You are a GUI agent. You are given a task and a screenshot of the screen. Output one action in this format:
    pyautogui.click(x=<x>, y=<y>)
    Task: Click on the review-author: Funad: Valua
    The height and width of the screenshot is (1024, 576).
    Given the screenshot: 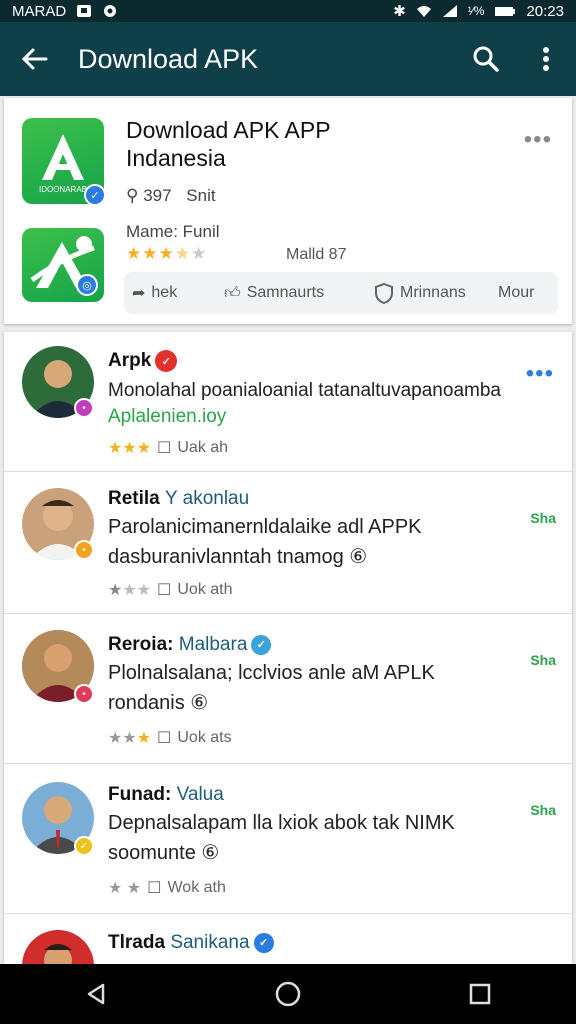 What is the action you would take?
    pyautogui.click(x=166, y=795)
    